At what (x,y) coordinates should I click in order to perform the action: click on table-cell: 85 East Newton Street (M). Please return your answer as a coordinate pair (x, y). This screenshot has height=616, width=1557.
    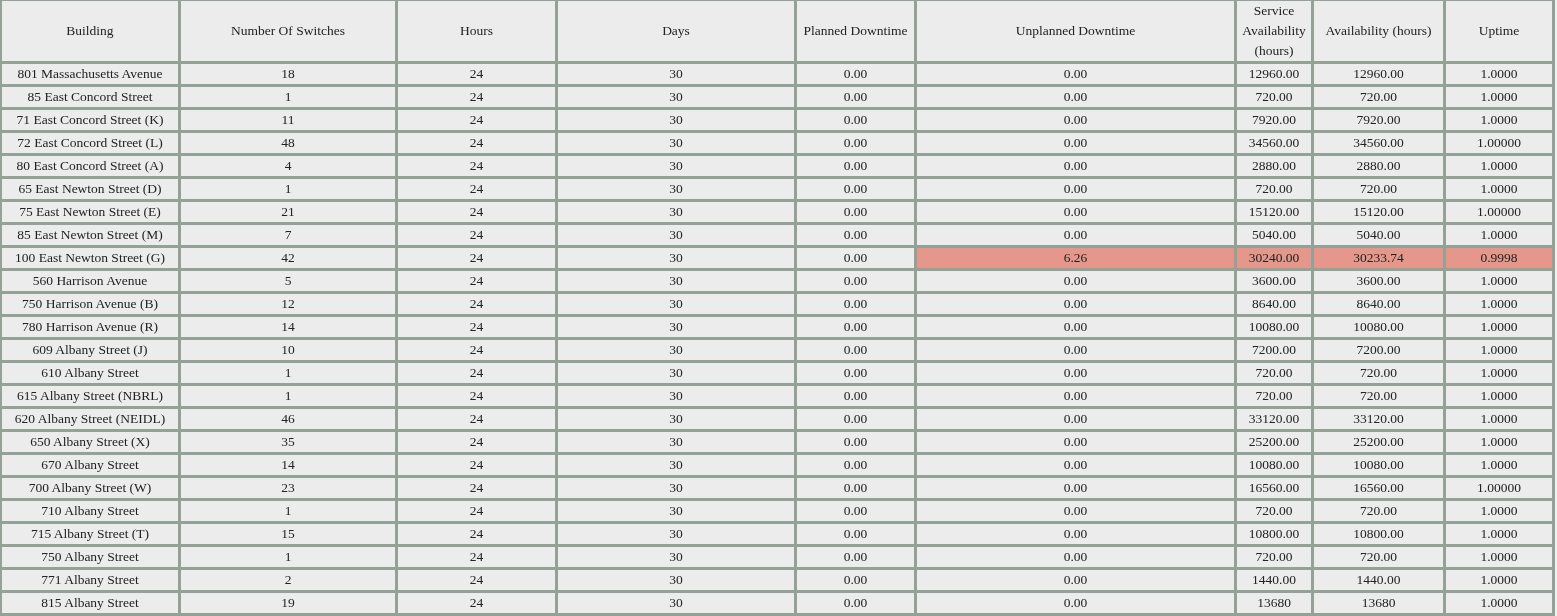
    Looking at the image, I should click on (90, 235).